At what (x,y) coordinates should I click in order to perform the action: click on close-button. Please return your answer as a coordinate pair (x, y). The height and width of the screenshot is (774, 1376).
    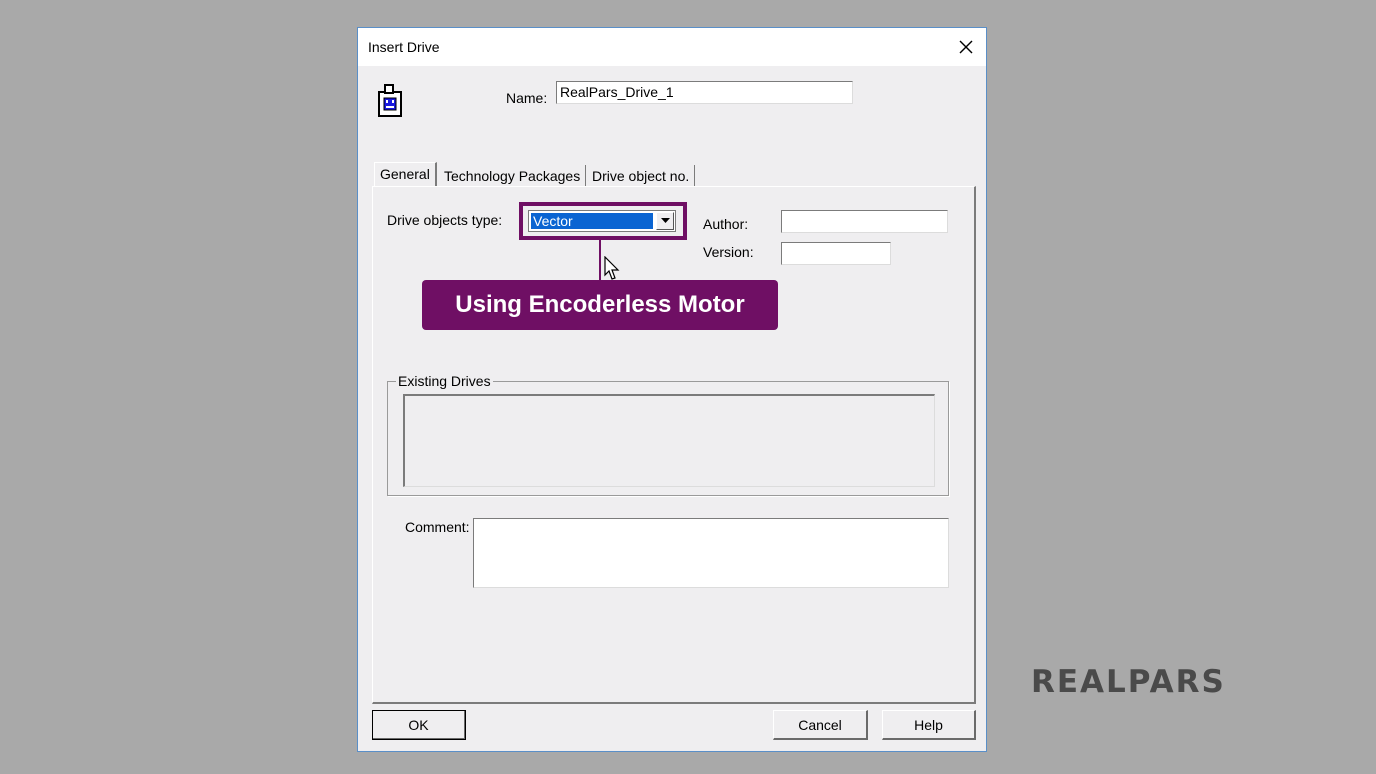
    Looking at the image, I should click on (966, 47).